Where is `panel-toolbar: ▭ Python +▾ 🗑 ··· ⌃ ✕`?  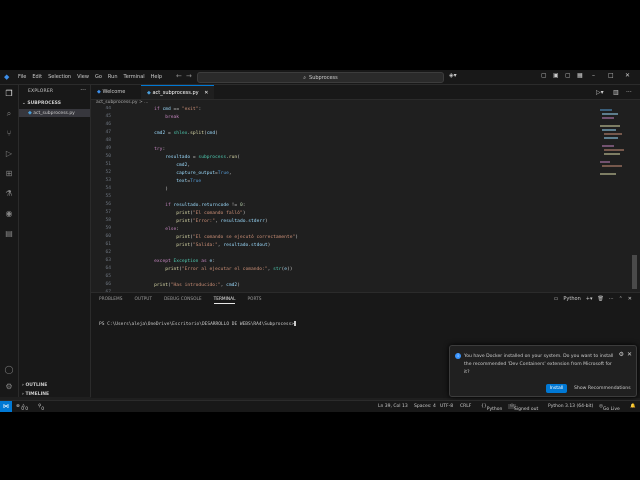 panel-toolbar: ▭ Python +▾ 🗑 ··· ⌃ ✕ is located at coordinates (593, 299).